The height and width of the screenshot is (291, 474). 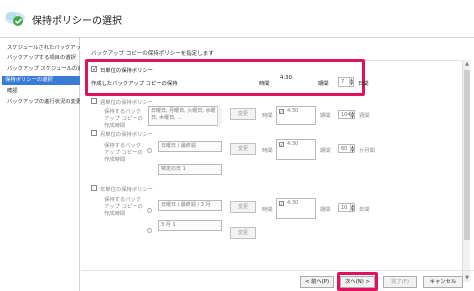 What do you see at coordinates (296, 208) in the screenshot?
I see `yearly-time-list: ✓ 4:30` at bounding box center [296, 208].